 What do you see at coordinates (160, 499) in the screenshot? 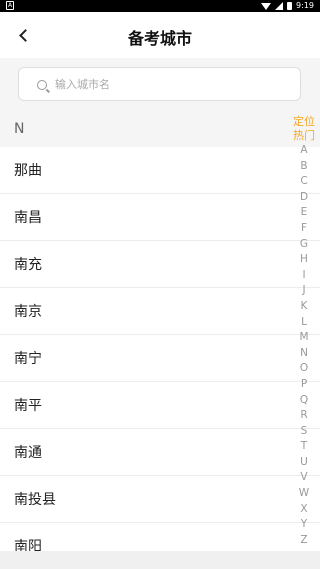
I see `city-row: 南投县` at bounding box center [160, 499].